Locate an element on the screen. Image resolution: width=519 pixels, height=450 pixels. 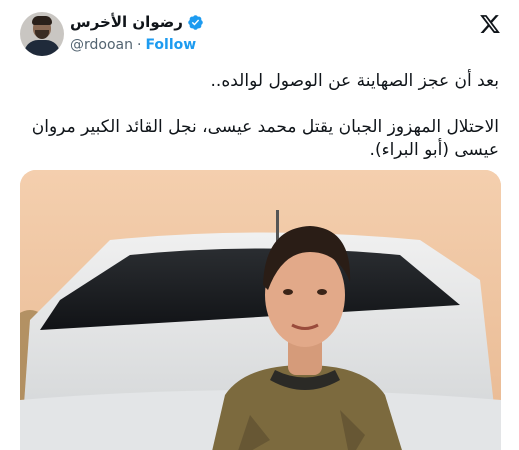
display-name: رضوان الأخرس is located at coordinates (126, 22).